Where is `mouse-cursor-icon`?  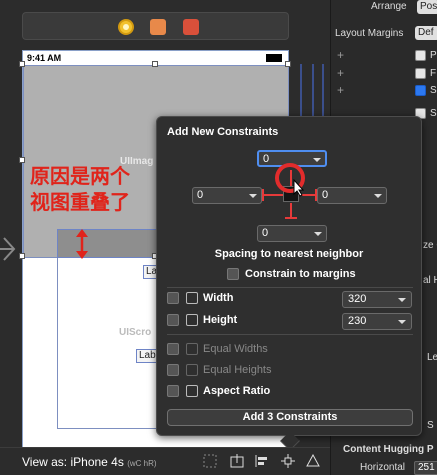 mouse-cursor-icon is located at coordinates (299, 188).